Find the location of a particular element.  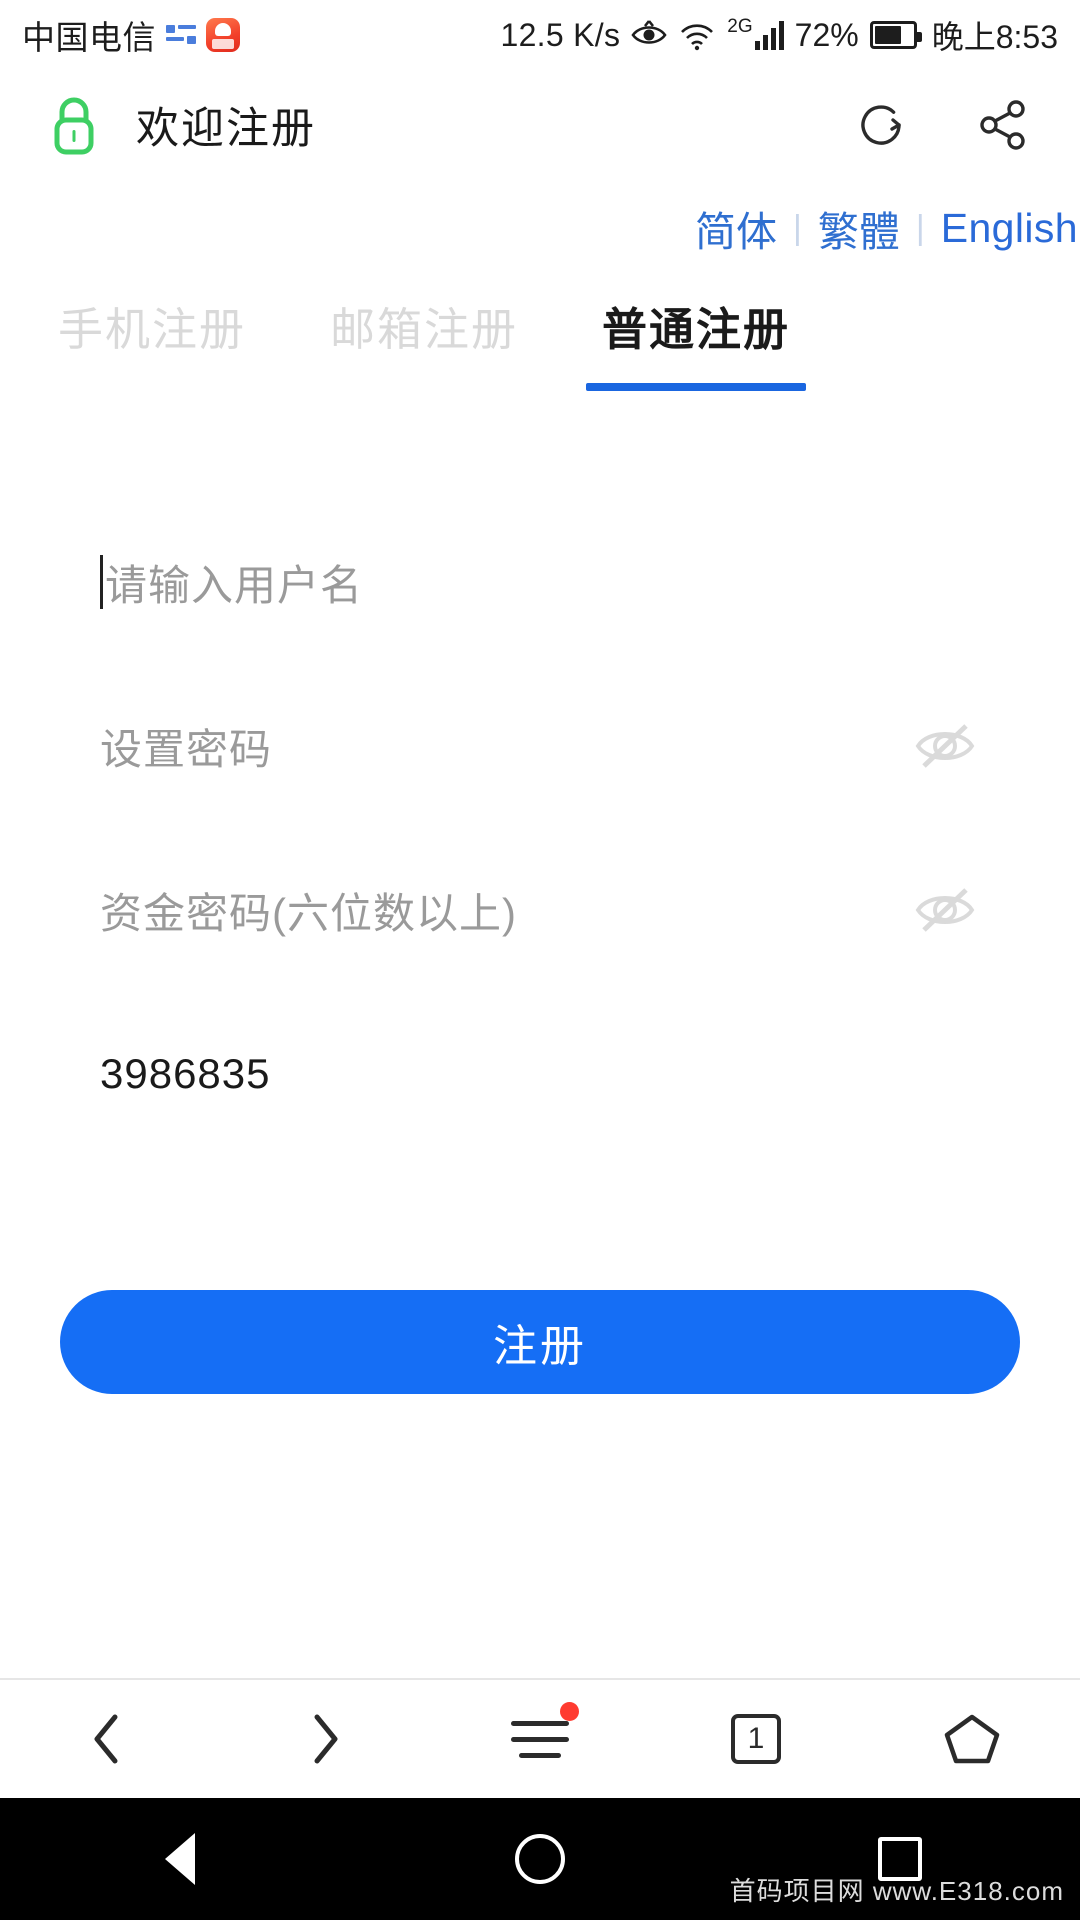

chevron-left-icon is located at coordinates (108, 1739).